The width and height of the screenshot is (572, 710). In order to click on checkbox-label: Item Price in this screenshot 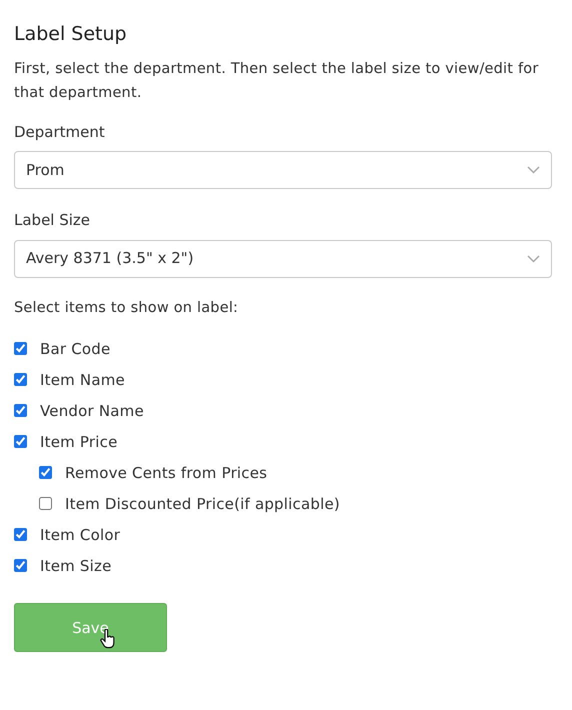, I will do `click(79, 442)`.